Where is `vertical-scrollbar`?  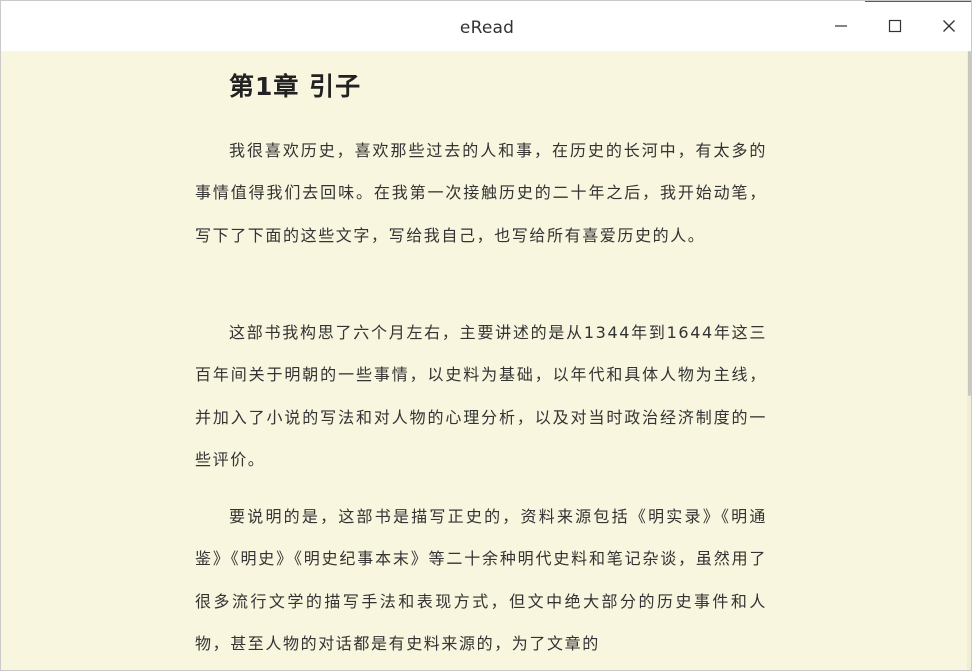
vertical-scrollbar is located at coordinates (969, 360).